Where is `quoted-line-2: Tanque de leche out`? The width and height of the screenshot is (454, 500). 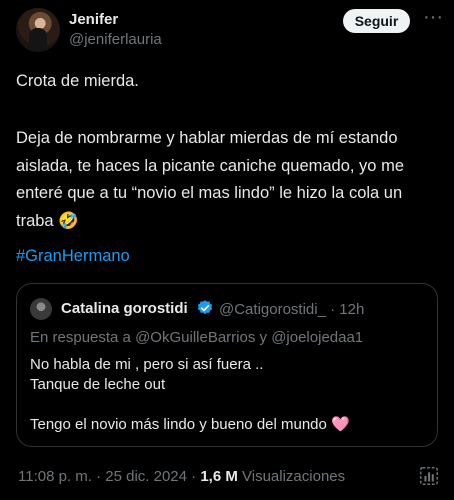
quoted-line-2: Tanque de leche out is located at coordinates (98, 384).